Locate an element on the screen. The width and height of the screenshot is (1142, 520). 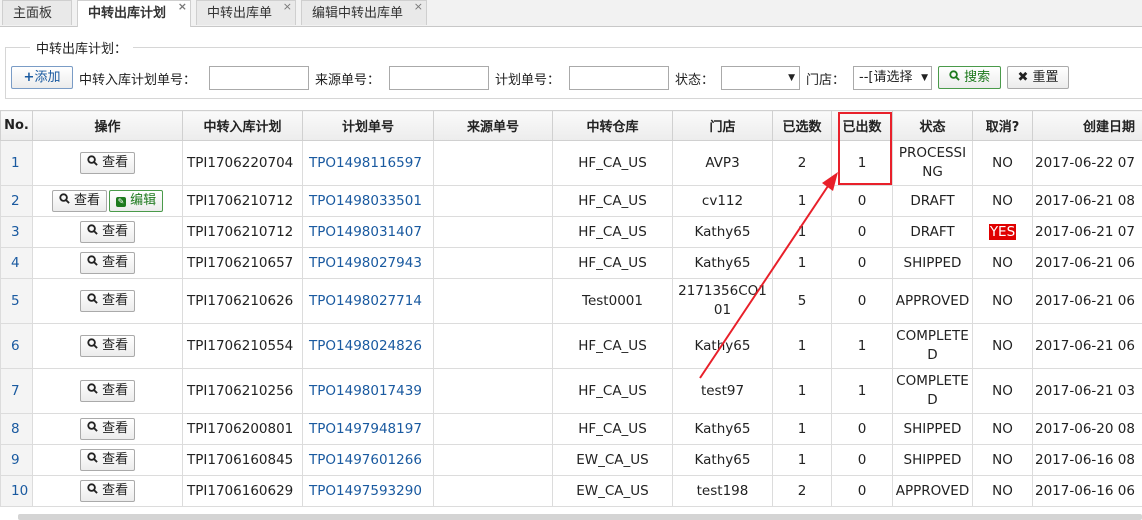
horizontal-scrollbar is located at coordinates (580, 517).